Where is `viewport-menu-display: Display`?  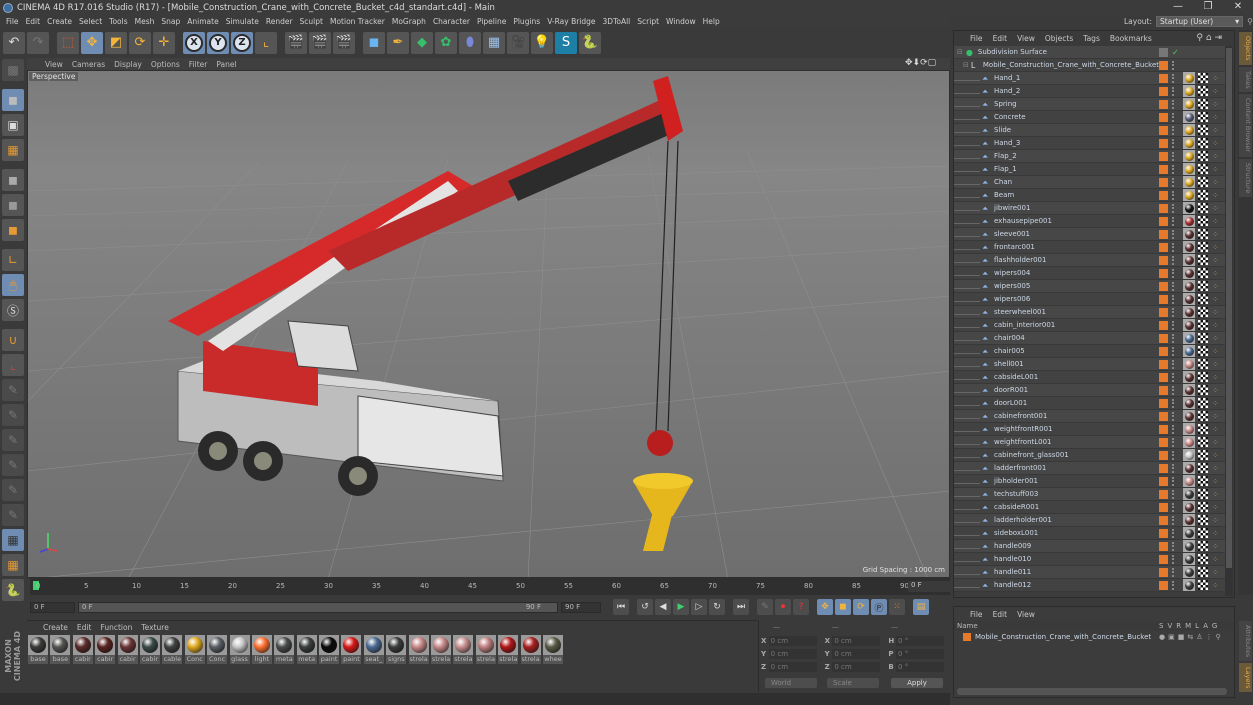
viewport-menu-display: Display is located at coordinates (128, 64).